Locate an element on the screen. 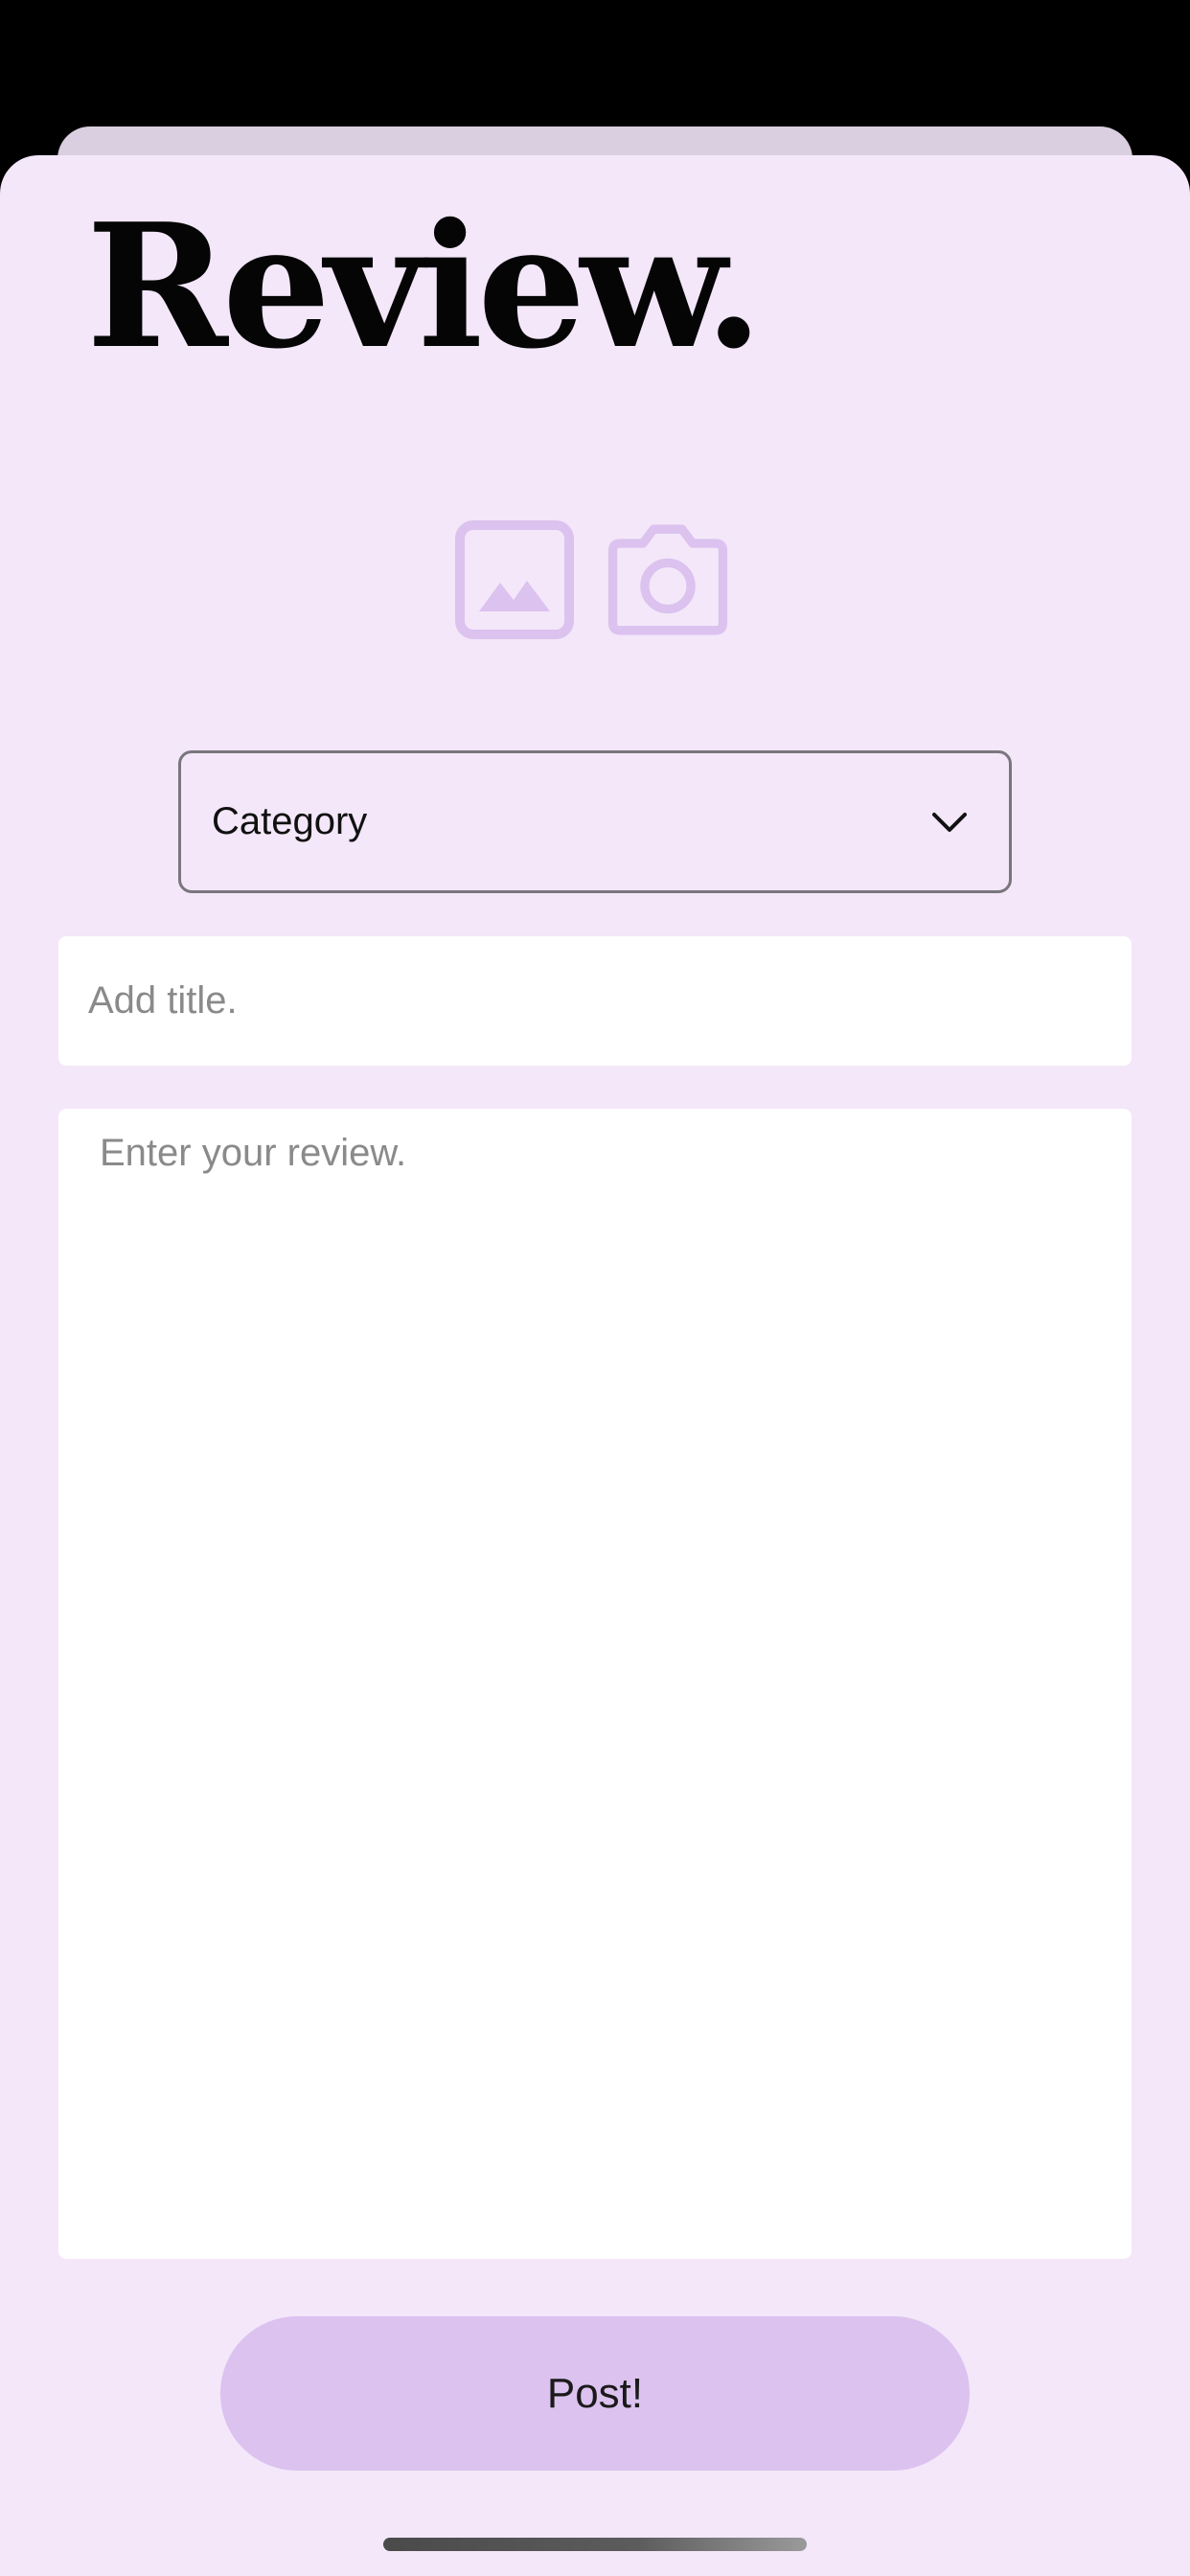 The height and width of the screenshot is (2576, 1190). category-dropdown: Category is located at coordinates (595, 821).